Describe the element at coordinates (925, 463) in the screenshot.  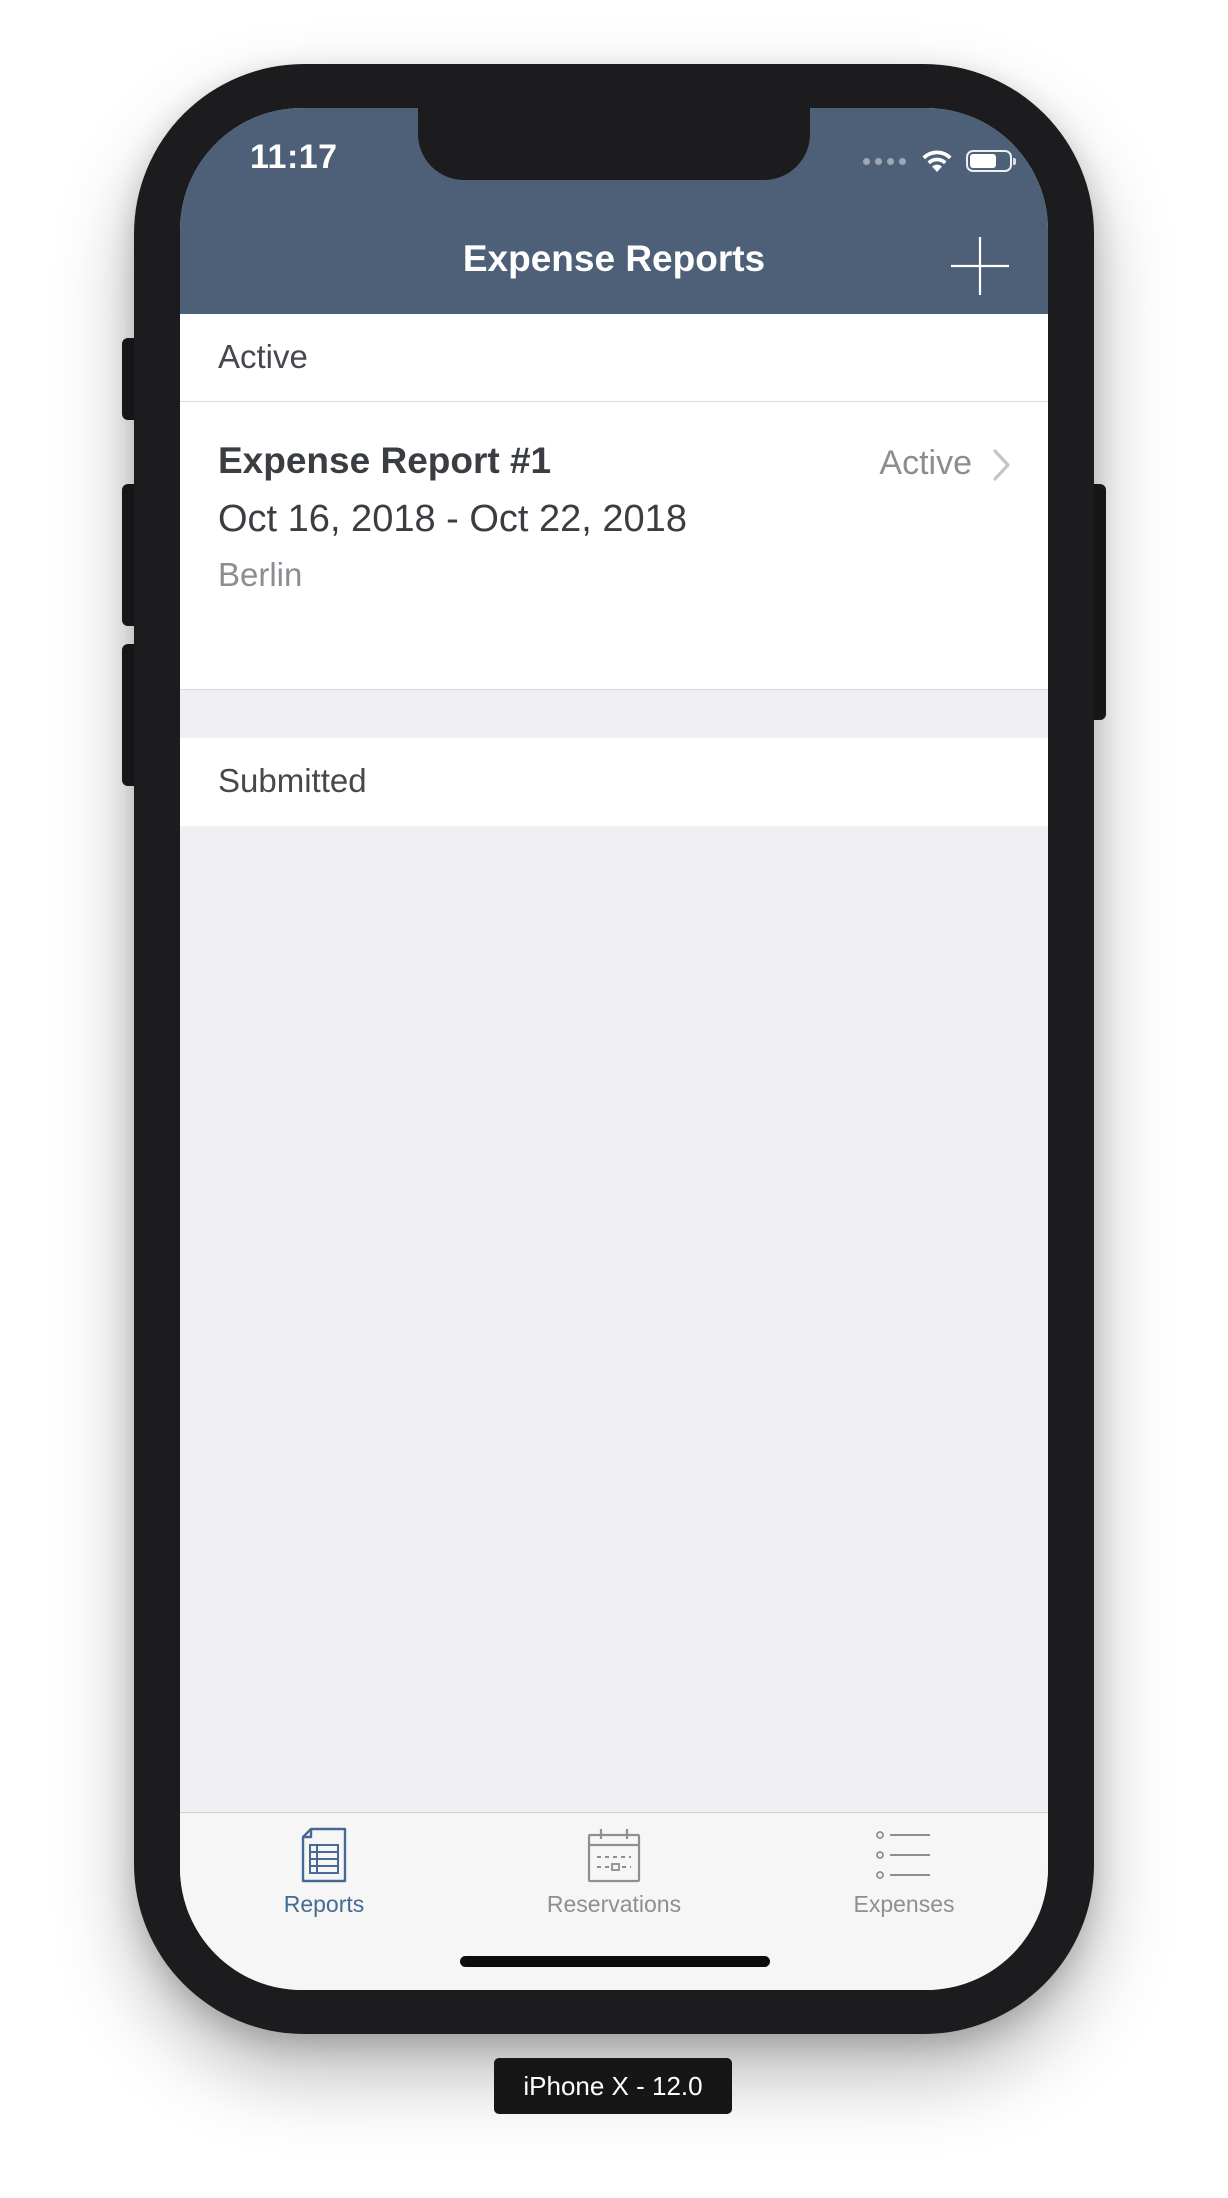
I see `report-status: Active` at that location.